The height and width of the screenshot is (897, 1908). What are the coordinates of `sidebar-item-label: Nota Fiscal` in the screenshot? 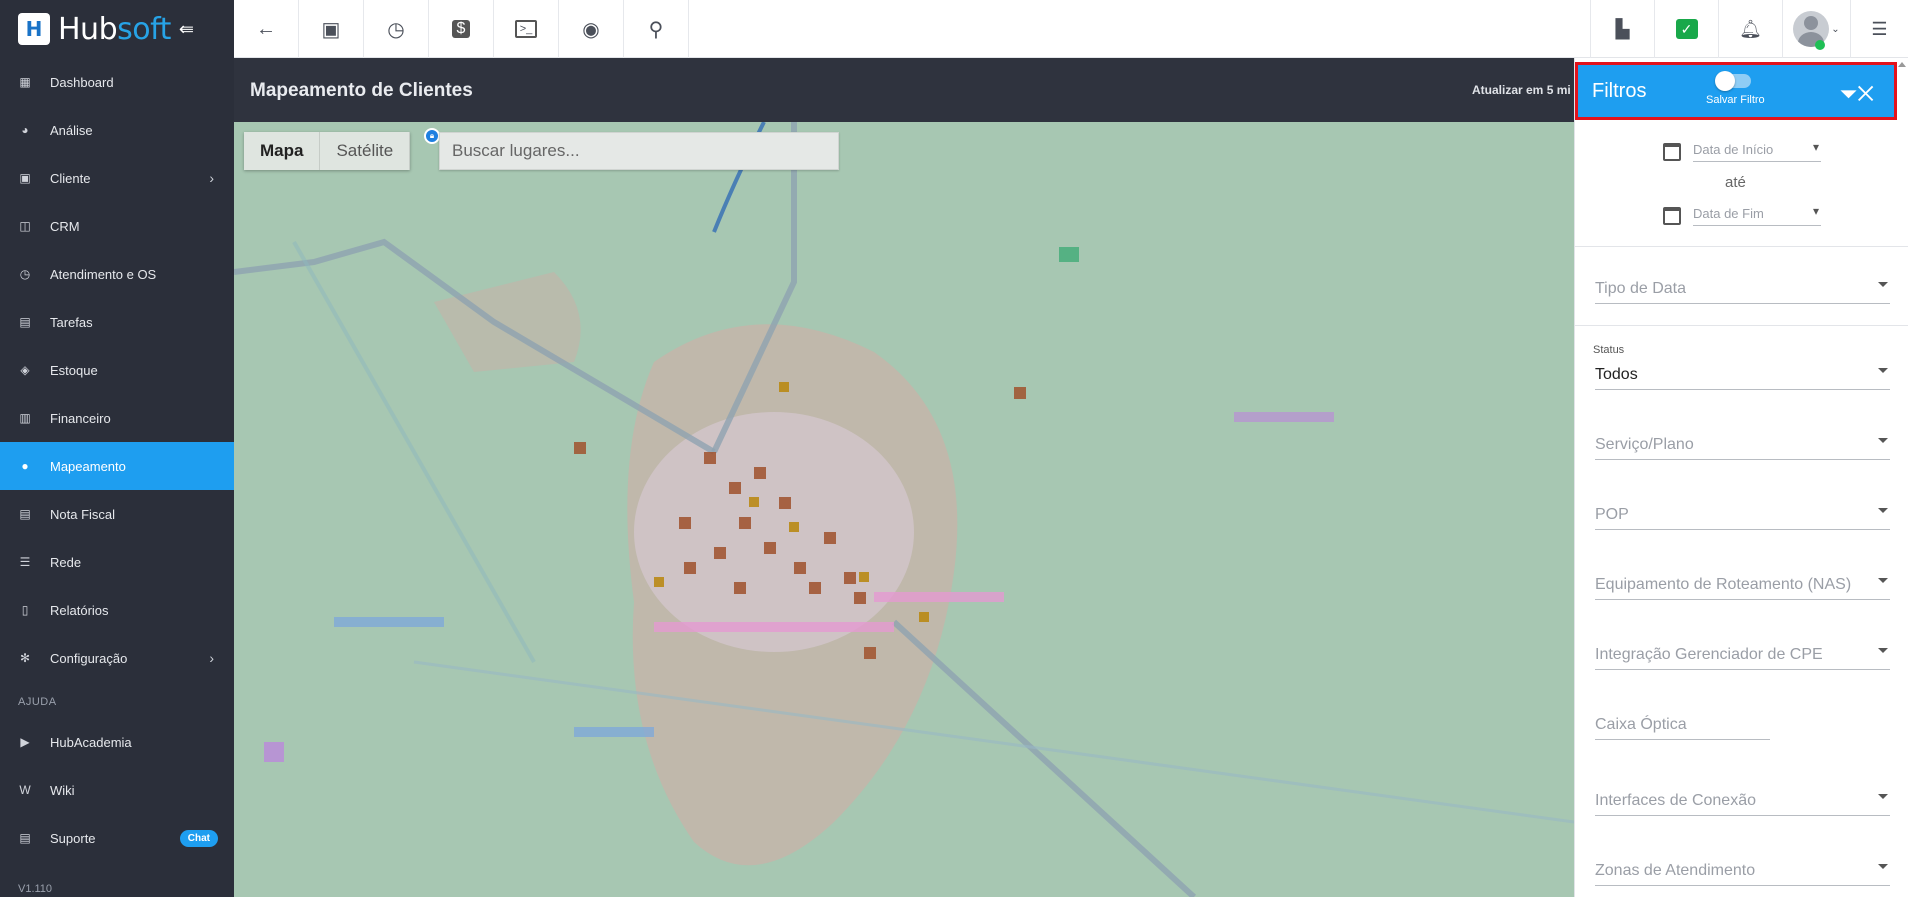 It's located at (83, 514).